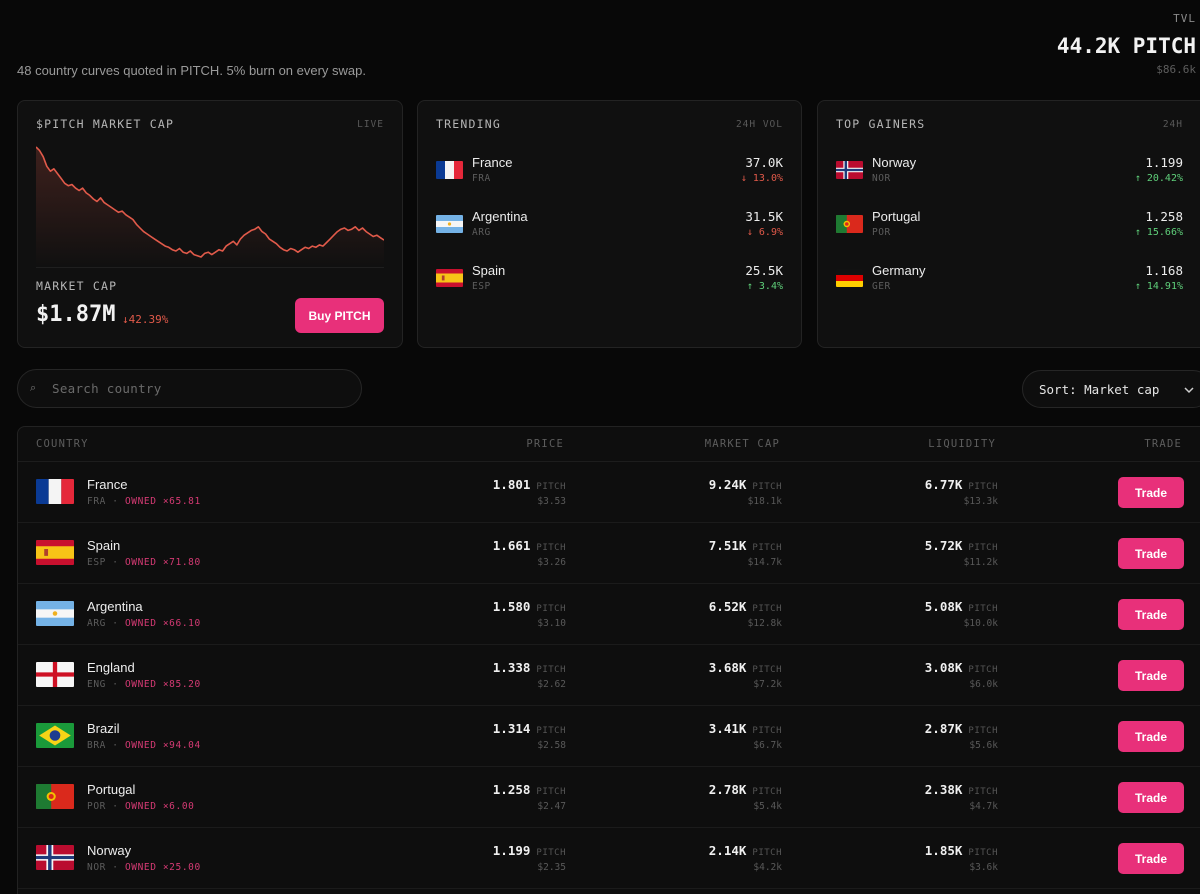 This screenshot has width=1200, height=894. What do you see at coordinates (210, 206) in the screenshot?
I see `market-cap-chart` at bounding box center [210, 206].